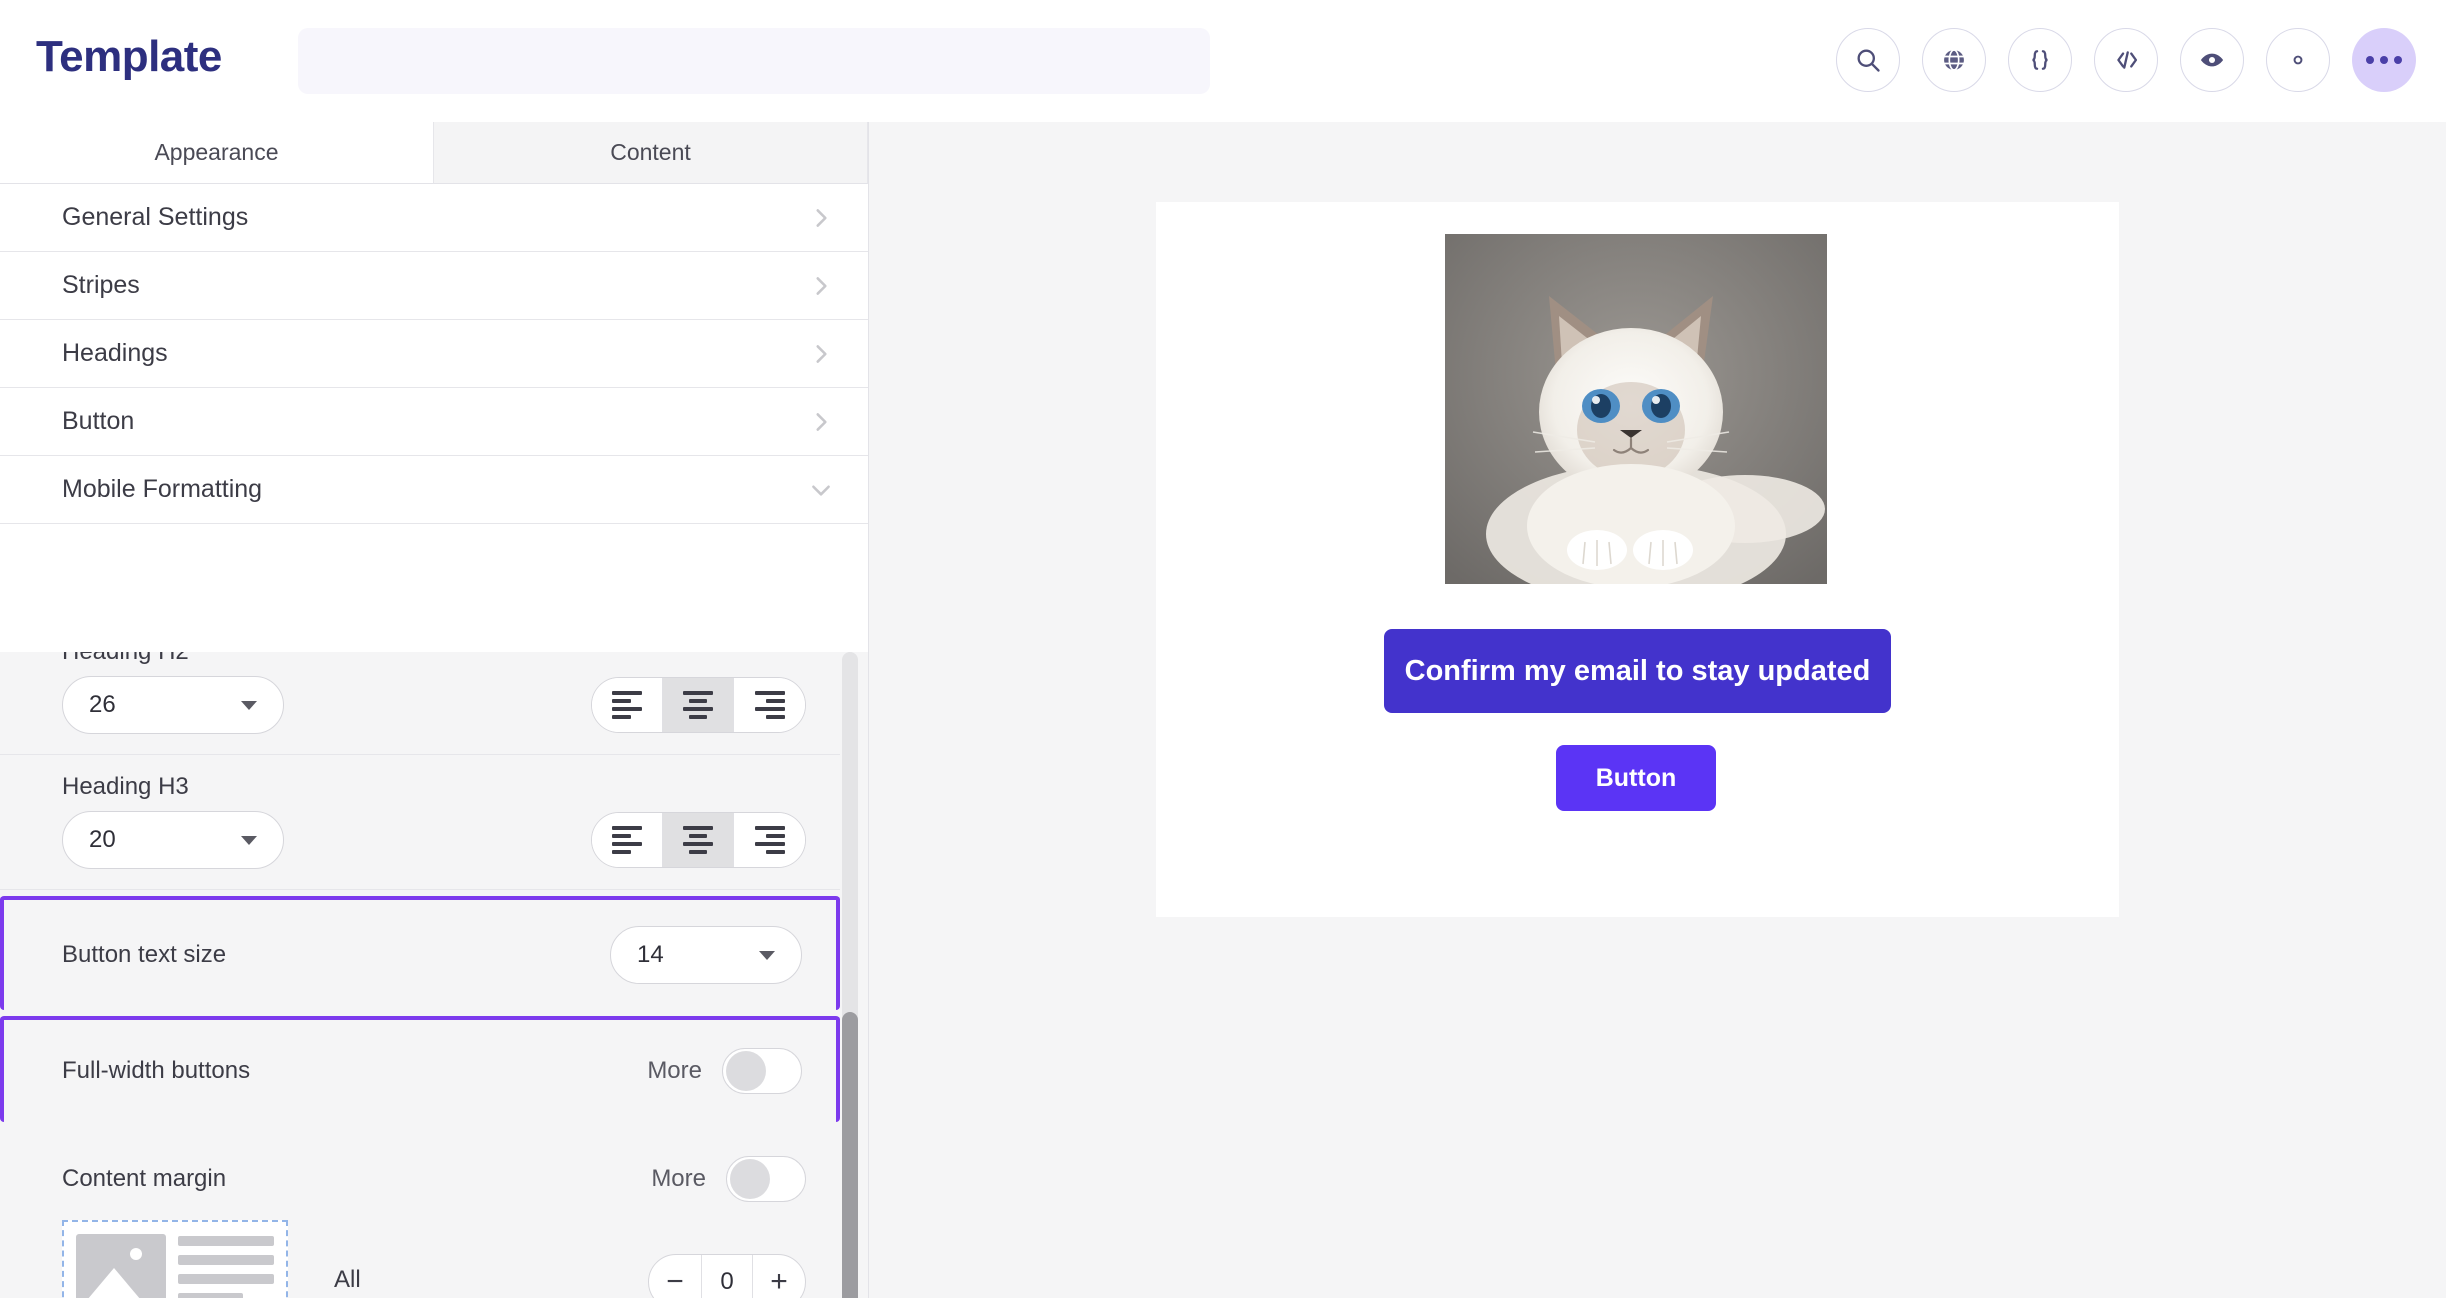 Image resolution: width=2446 pixels, height=1298 pixels. What do you see at coordinates (156, 1070) in the screenshot?
I see `field-label: Full-width buttons` at bounding box center [156, 1070].